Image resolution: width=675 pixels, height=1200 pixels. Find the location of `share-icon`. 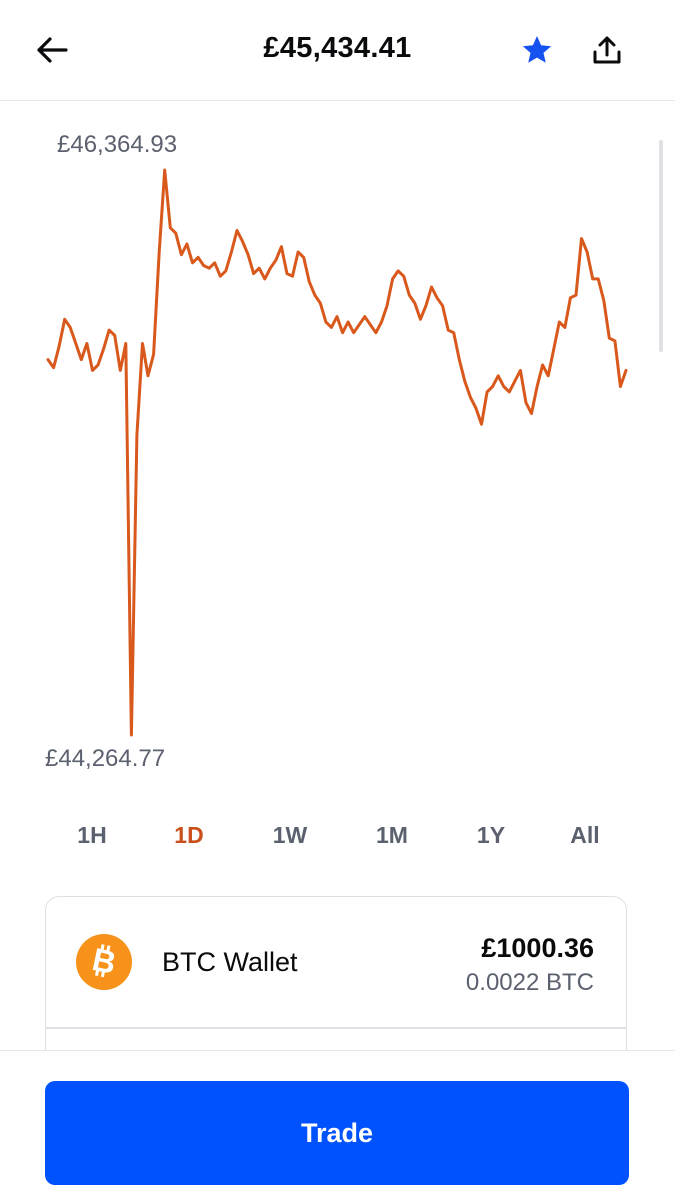

share-icon is located at coordinates (607, 52).